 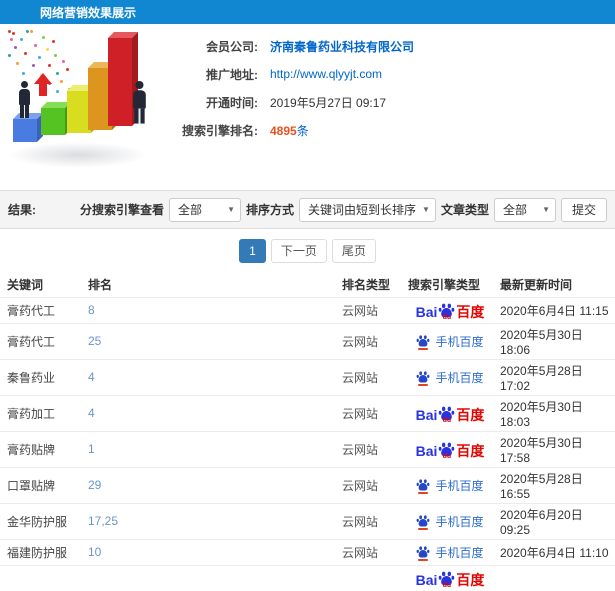 I want to click on header-updated: 最新更新时间, so click(x=536, y=284).